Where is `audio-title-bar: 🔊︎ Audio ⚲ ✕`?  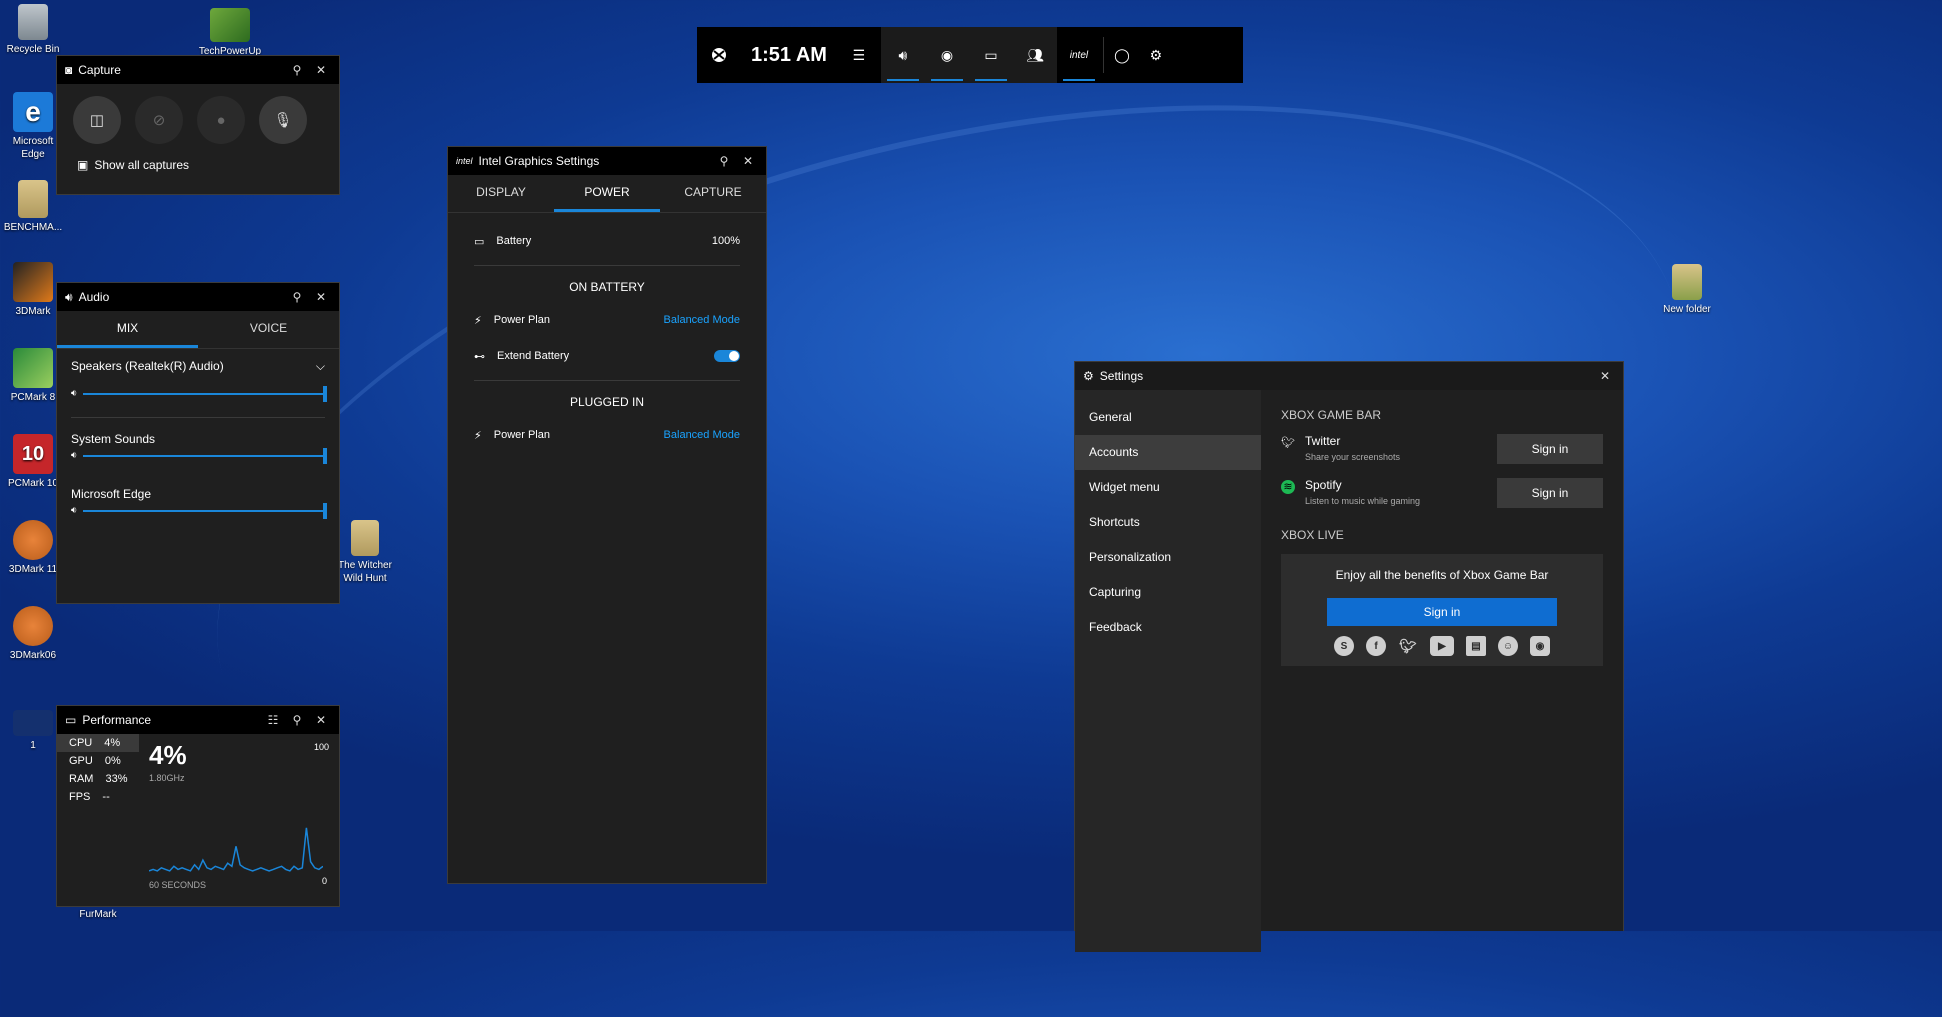
audio-title-bar: 🔊︎ Audio ⚲ ✕ is located at coordinates (198, 297).